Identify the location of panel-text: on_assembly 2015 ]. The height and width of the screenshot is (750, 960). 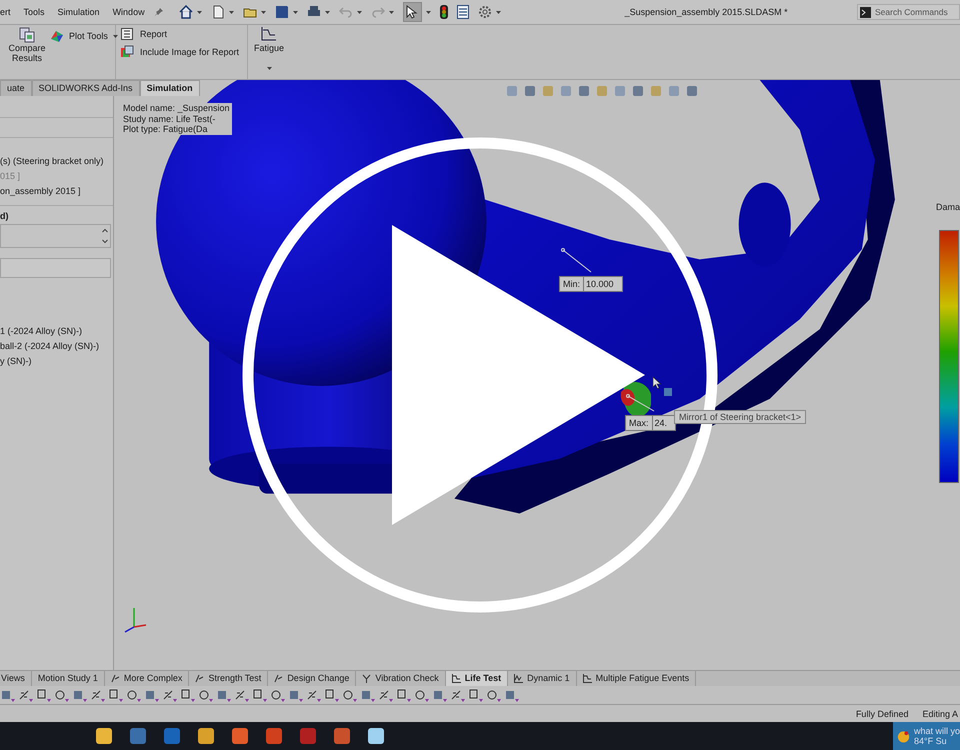
(41, 191).